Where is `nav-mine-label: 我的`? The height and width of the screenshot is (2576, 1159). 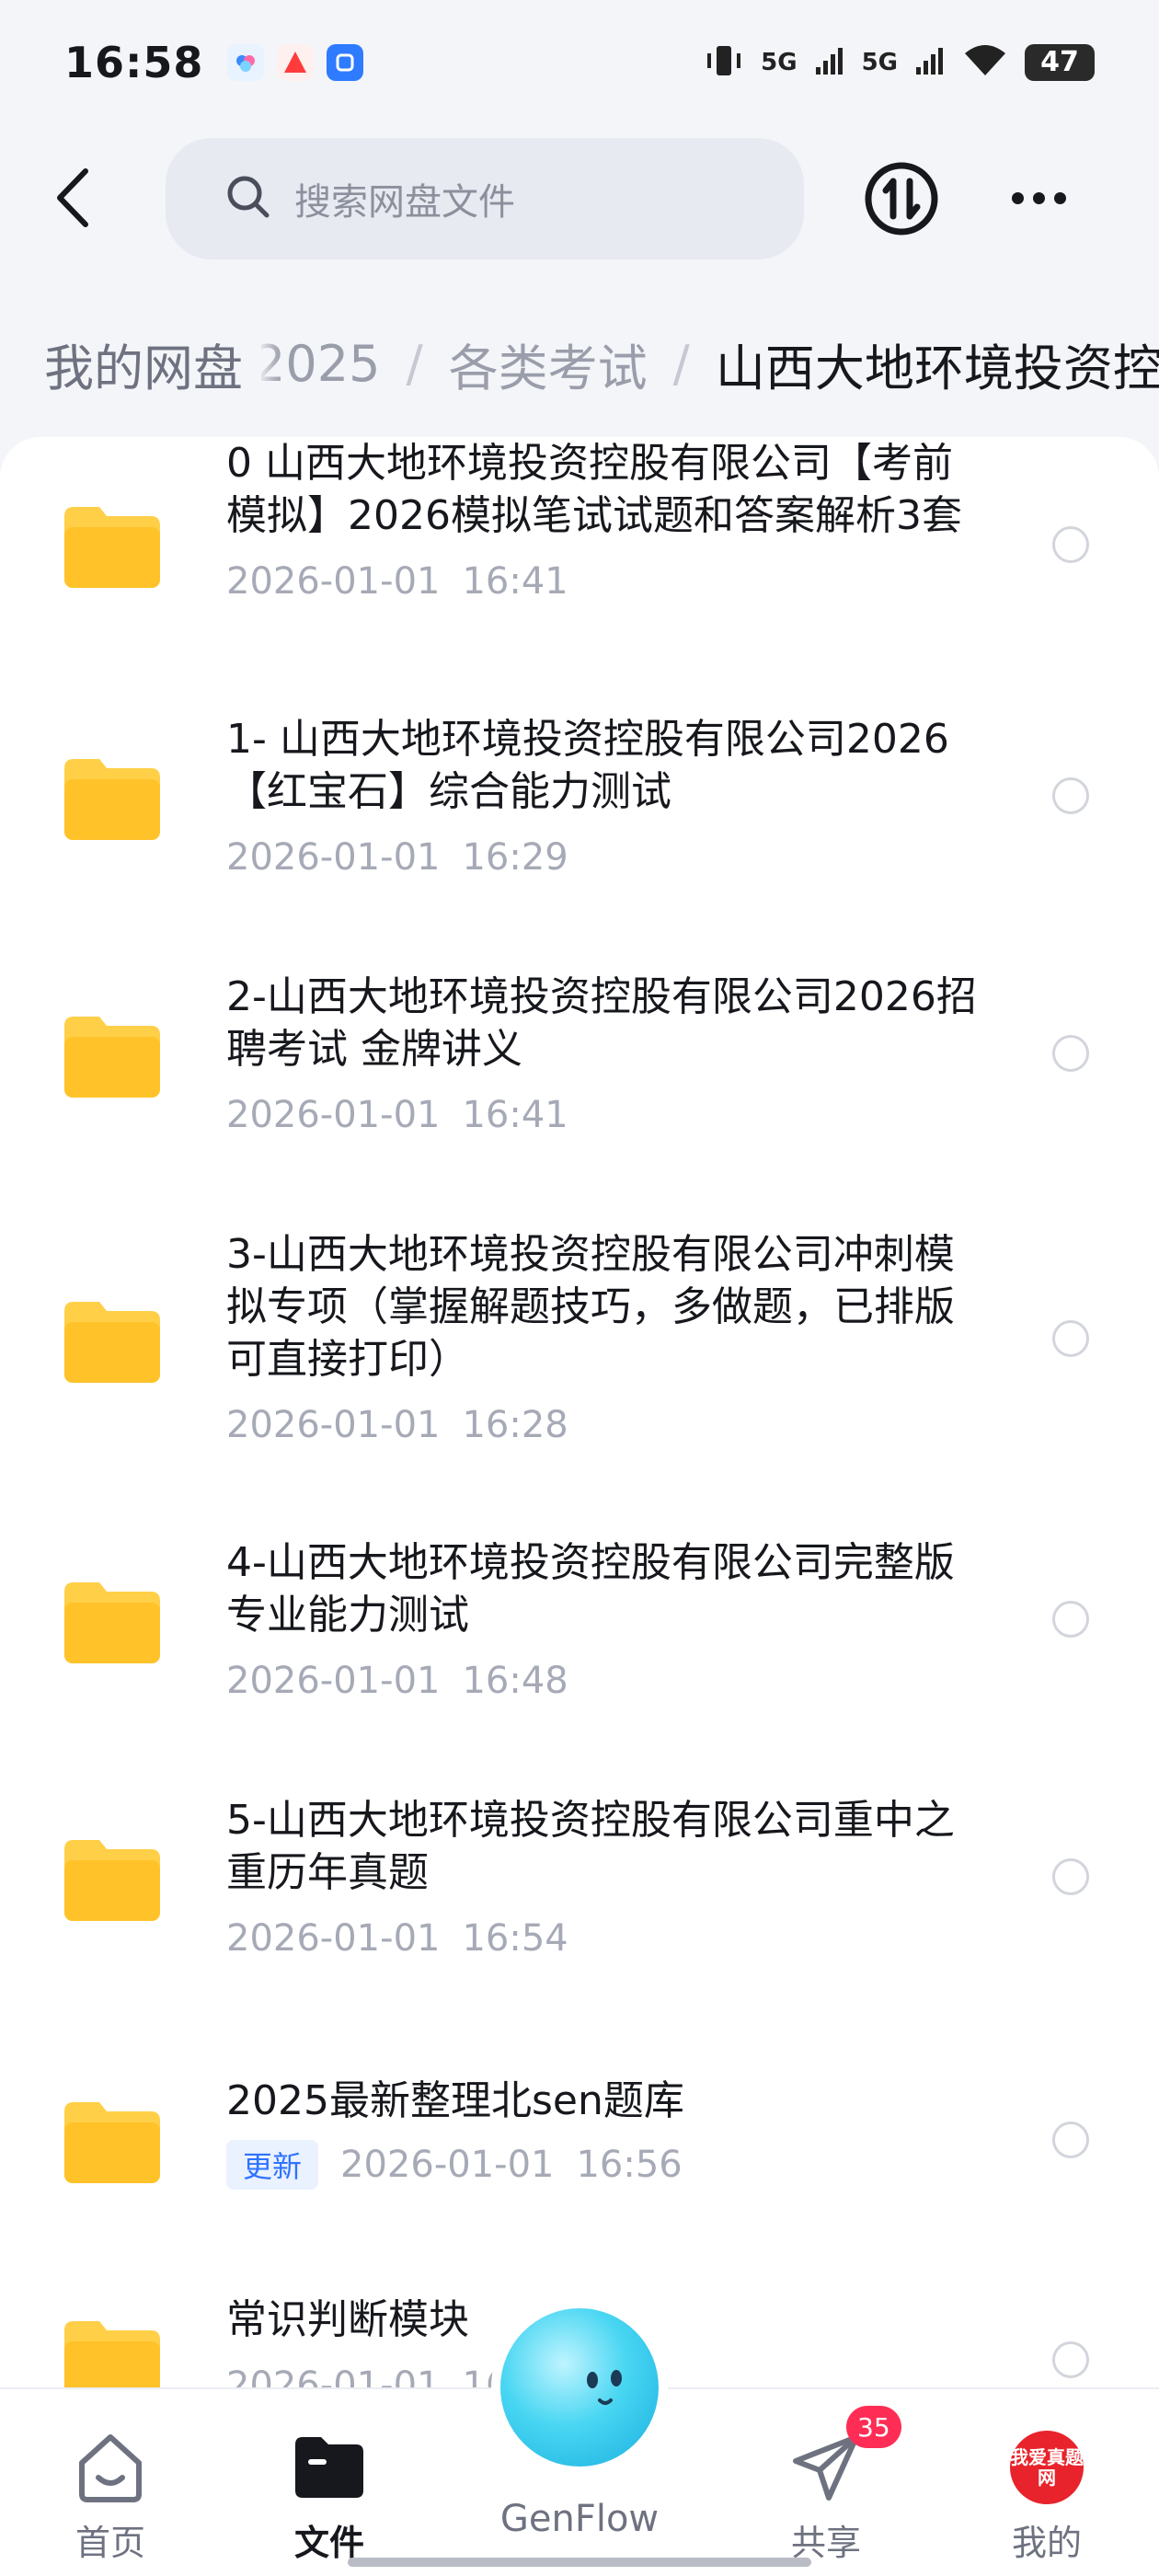 nav-mine-label: 我的 is located at coordinates (1046, 2543).